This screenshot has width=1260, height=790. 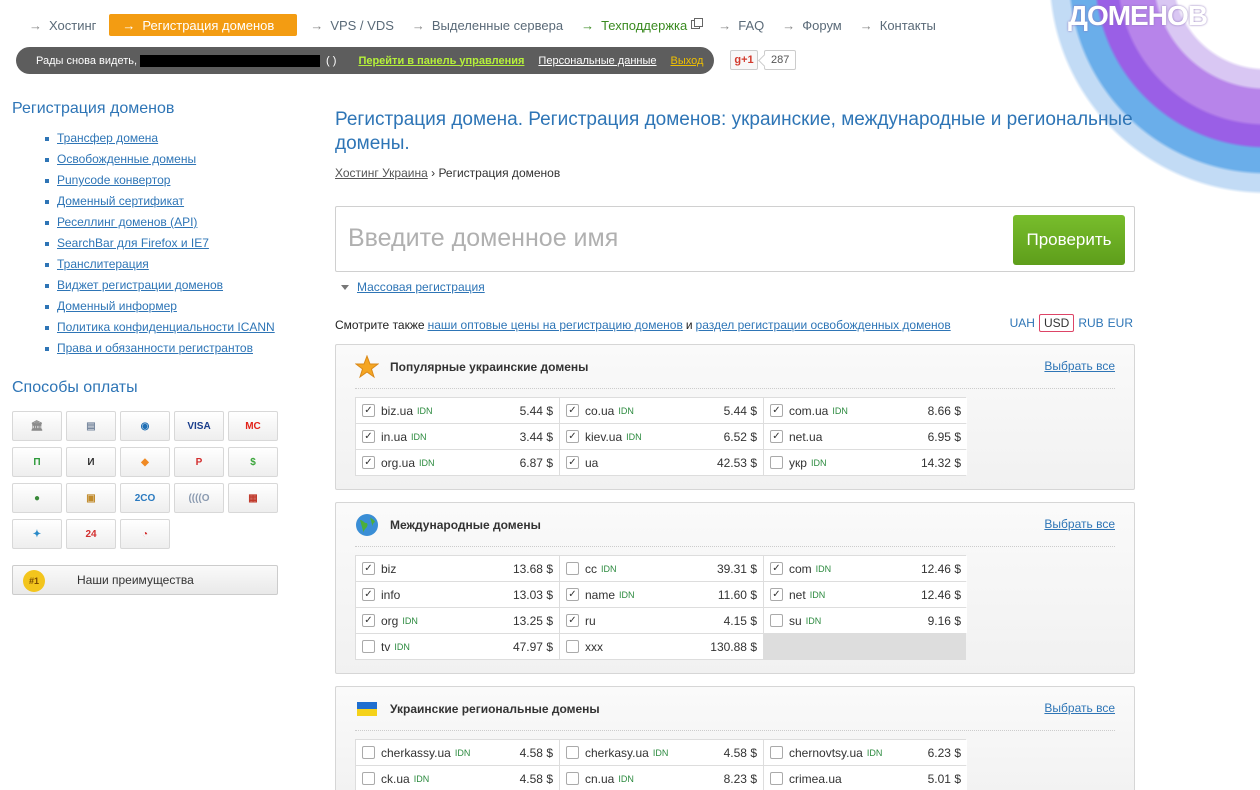 What do you see at coordinates (661, 752) in the screenshot?
I see `domain-cell: cherkasy.ua IDN 4.58 $` at bounding box center [661, 752].